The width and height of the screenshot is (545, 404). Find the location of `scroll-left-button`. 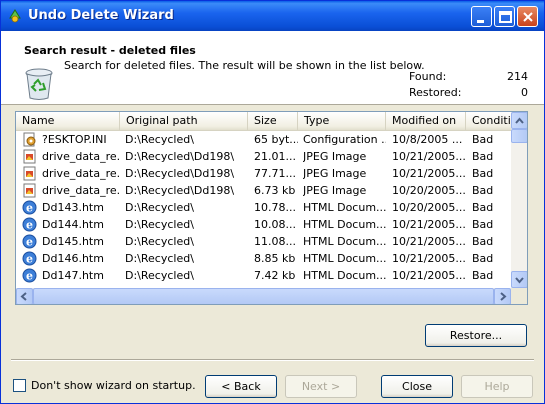

scroll-left-button is located at coordinates (24, 296).